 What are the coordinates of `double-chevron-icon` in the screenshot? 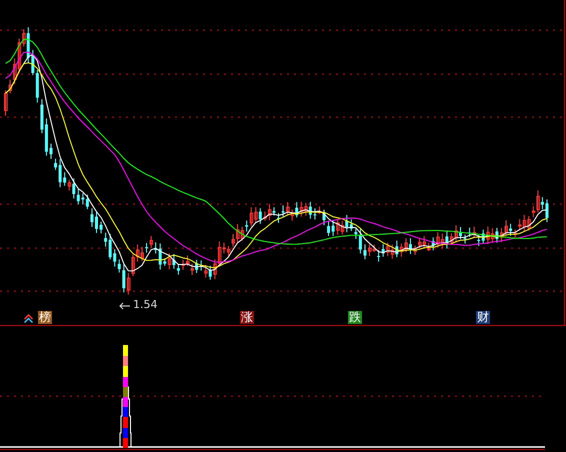 It's located at (28, 318).